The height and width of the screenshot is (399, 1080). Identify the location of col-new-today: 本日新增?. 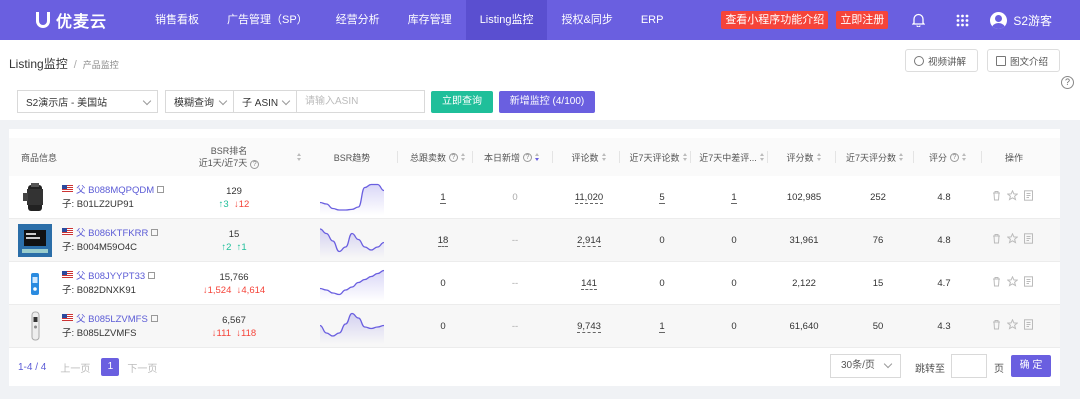
(512, 157).